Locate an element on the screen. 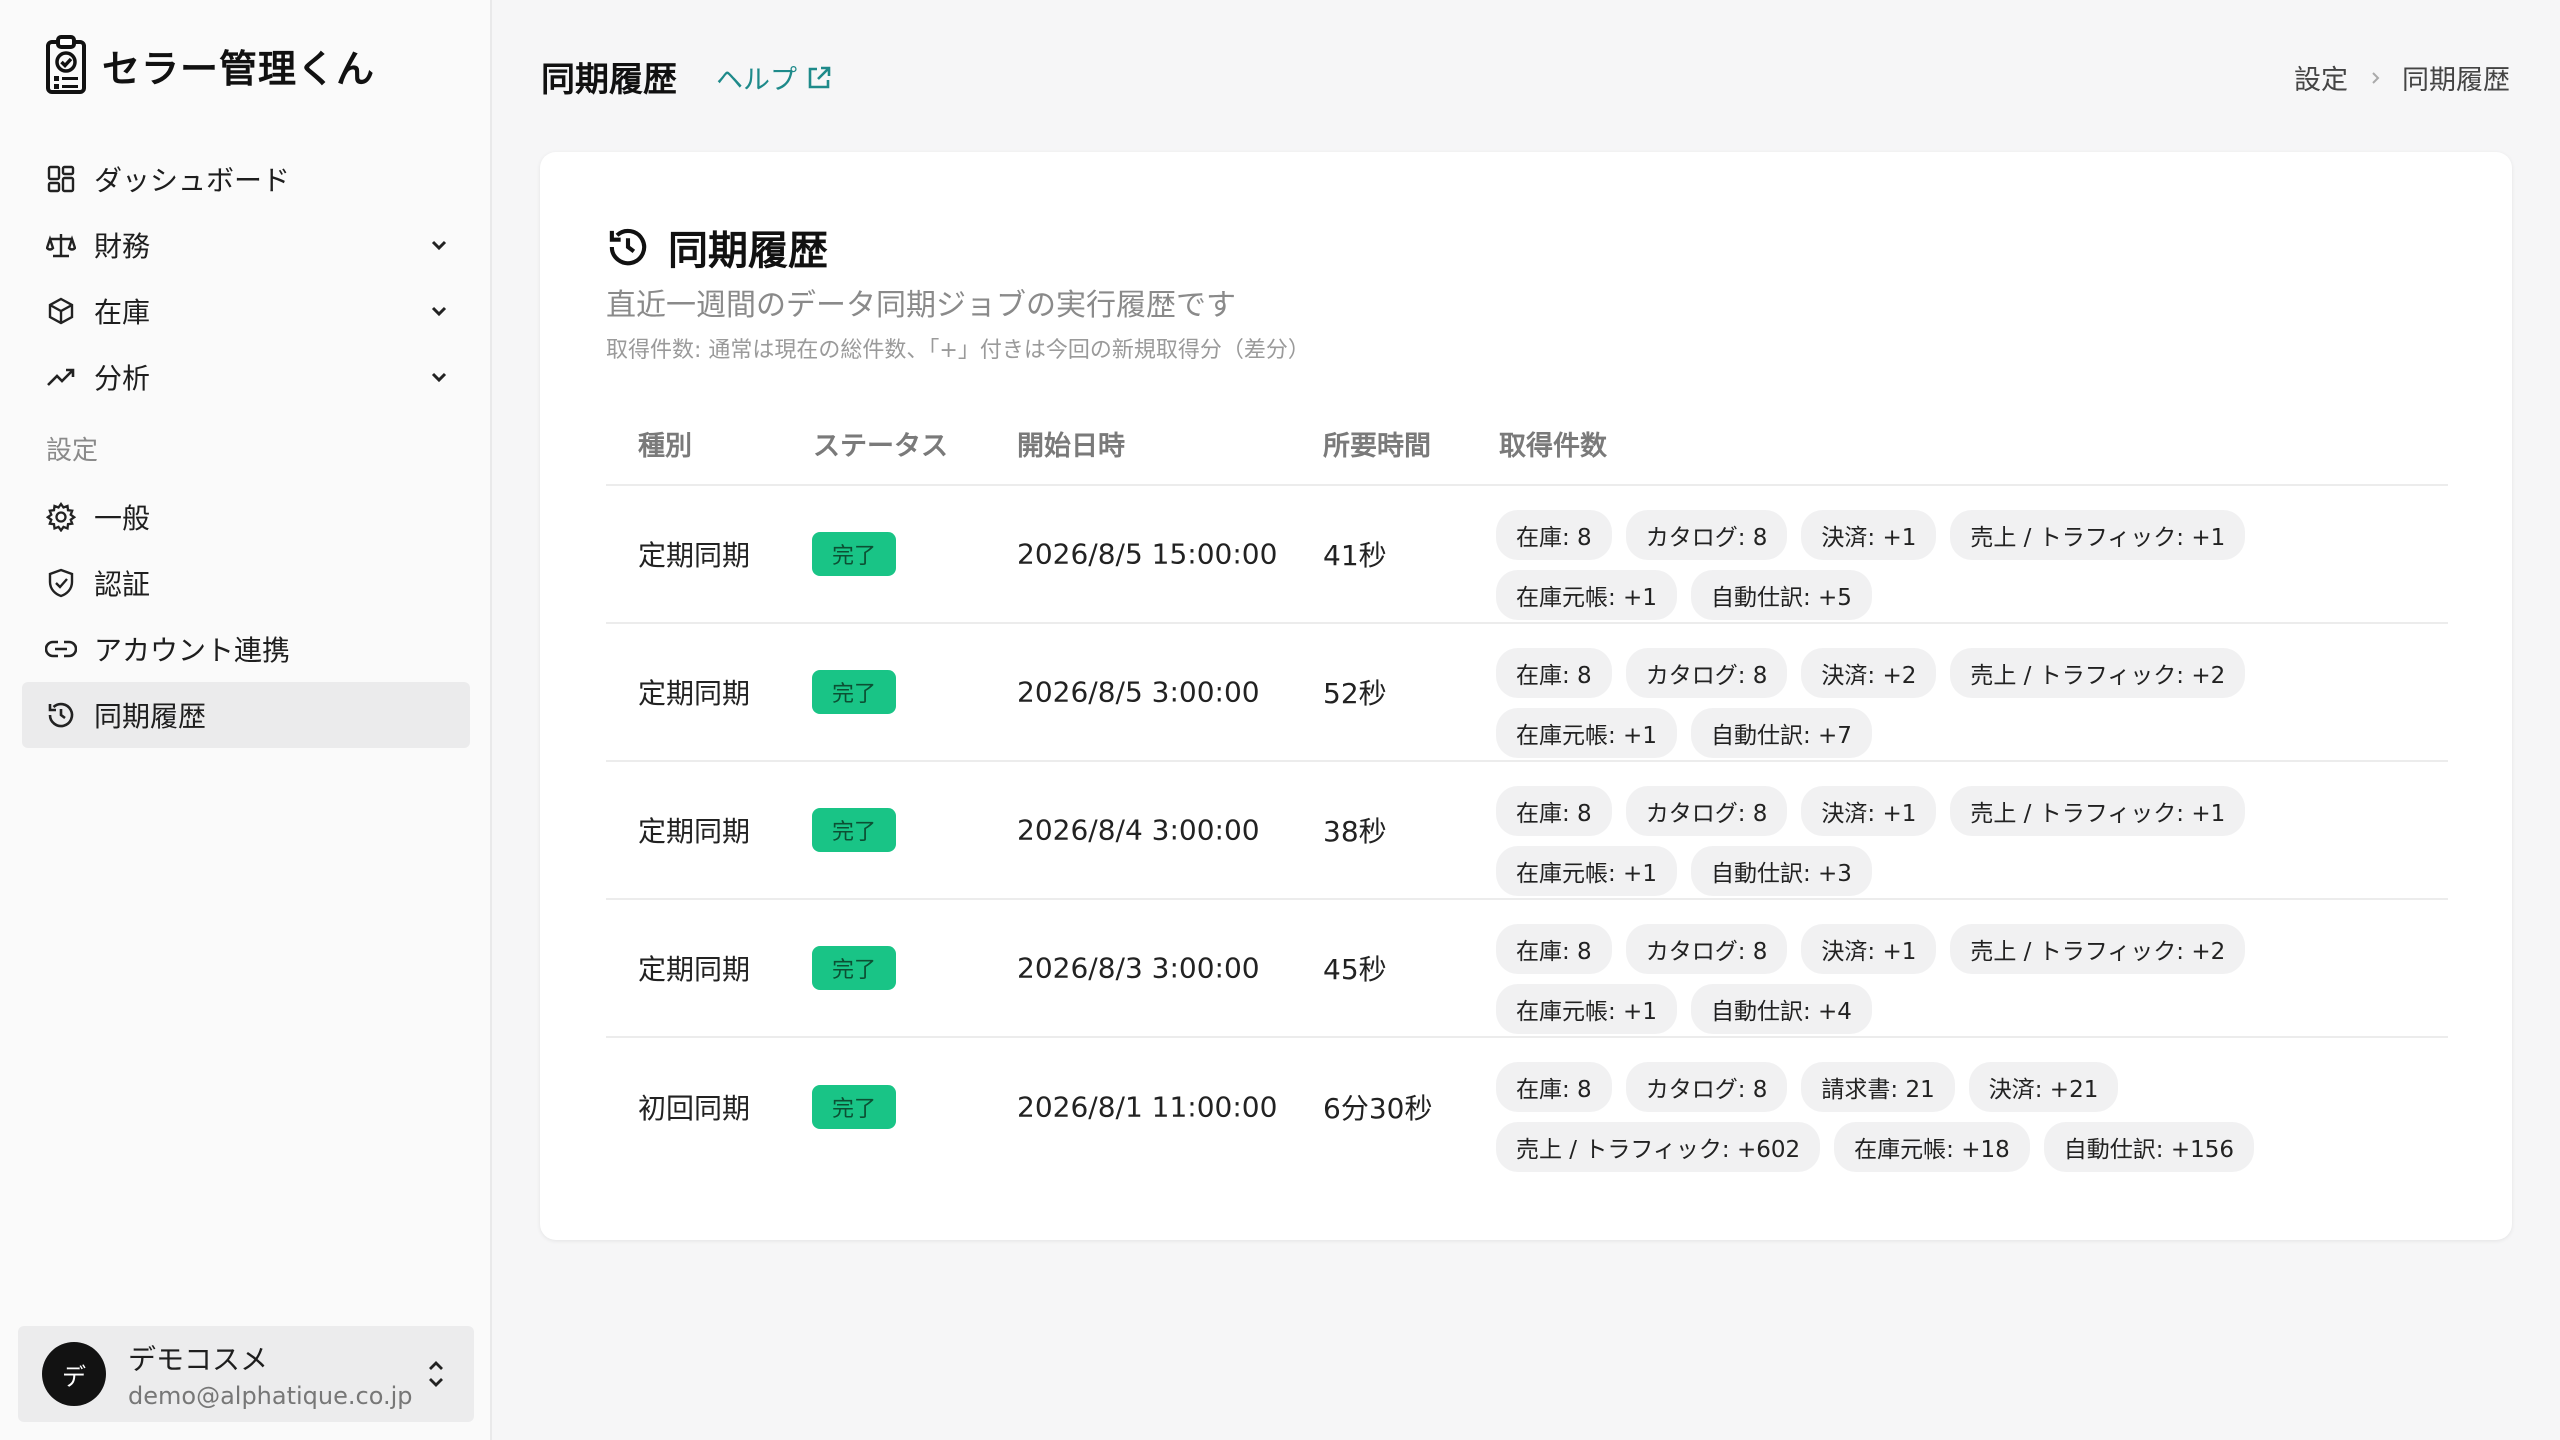 The image size is (2560, 1440). help-link: ヘルプ is located at coordinates (774, 77).